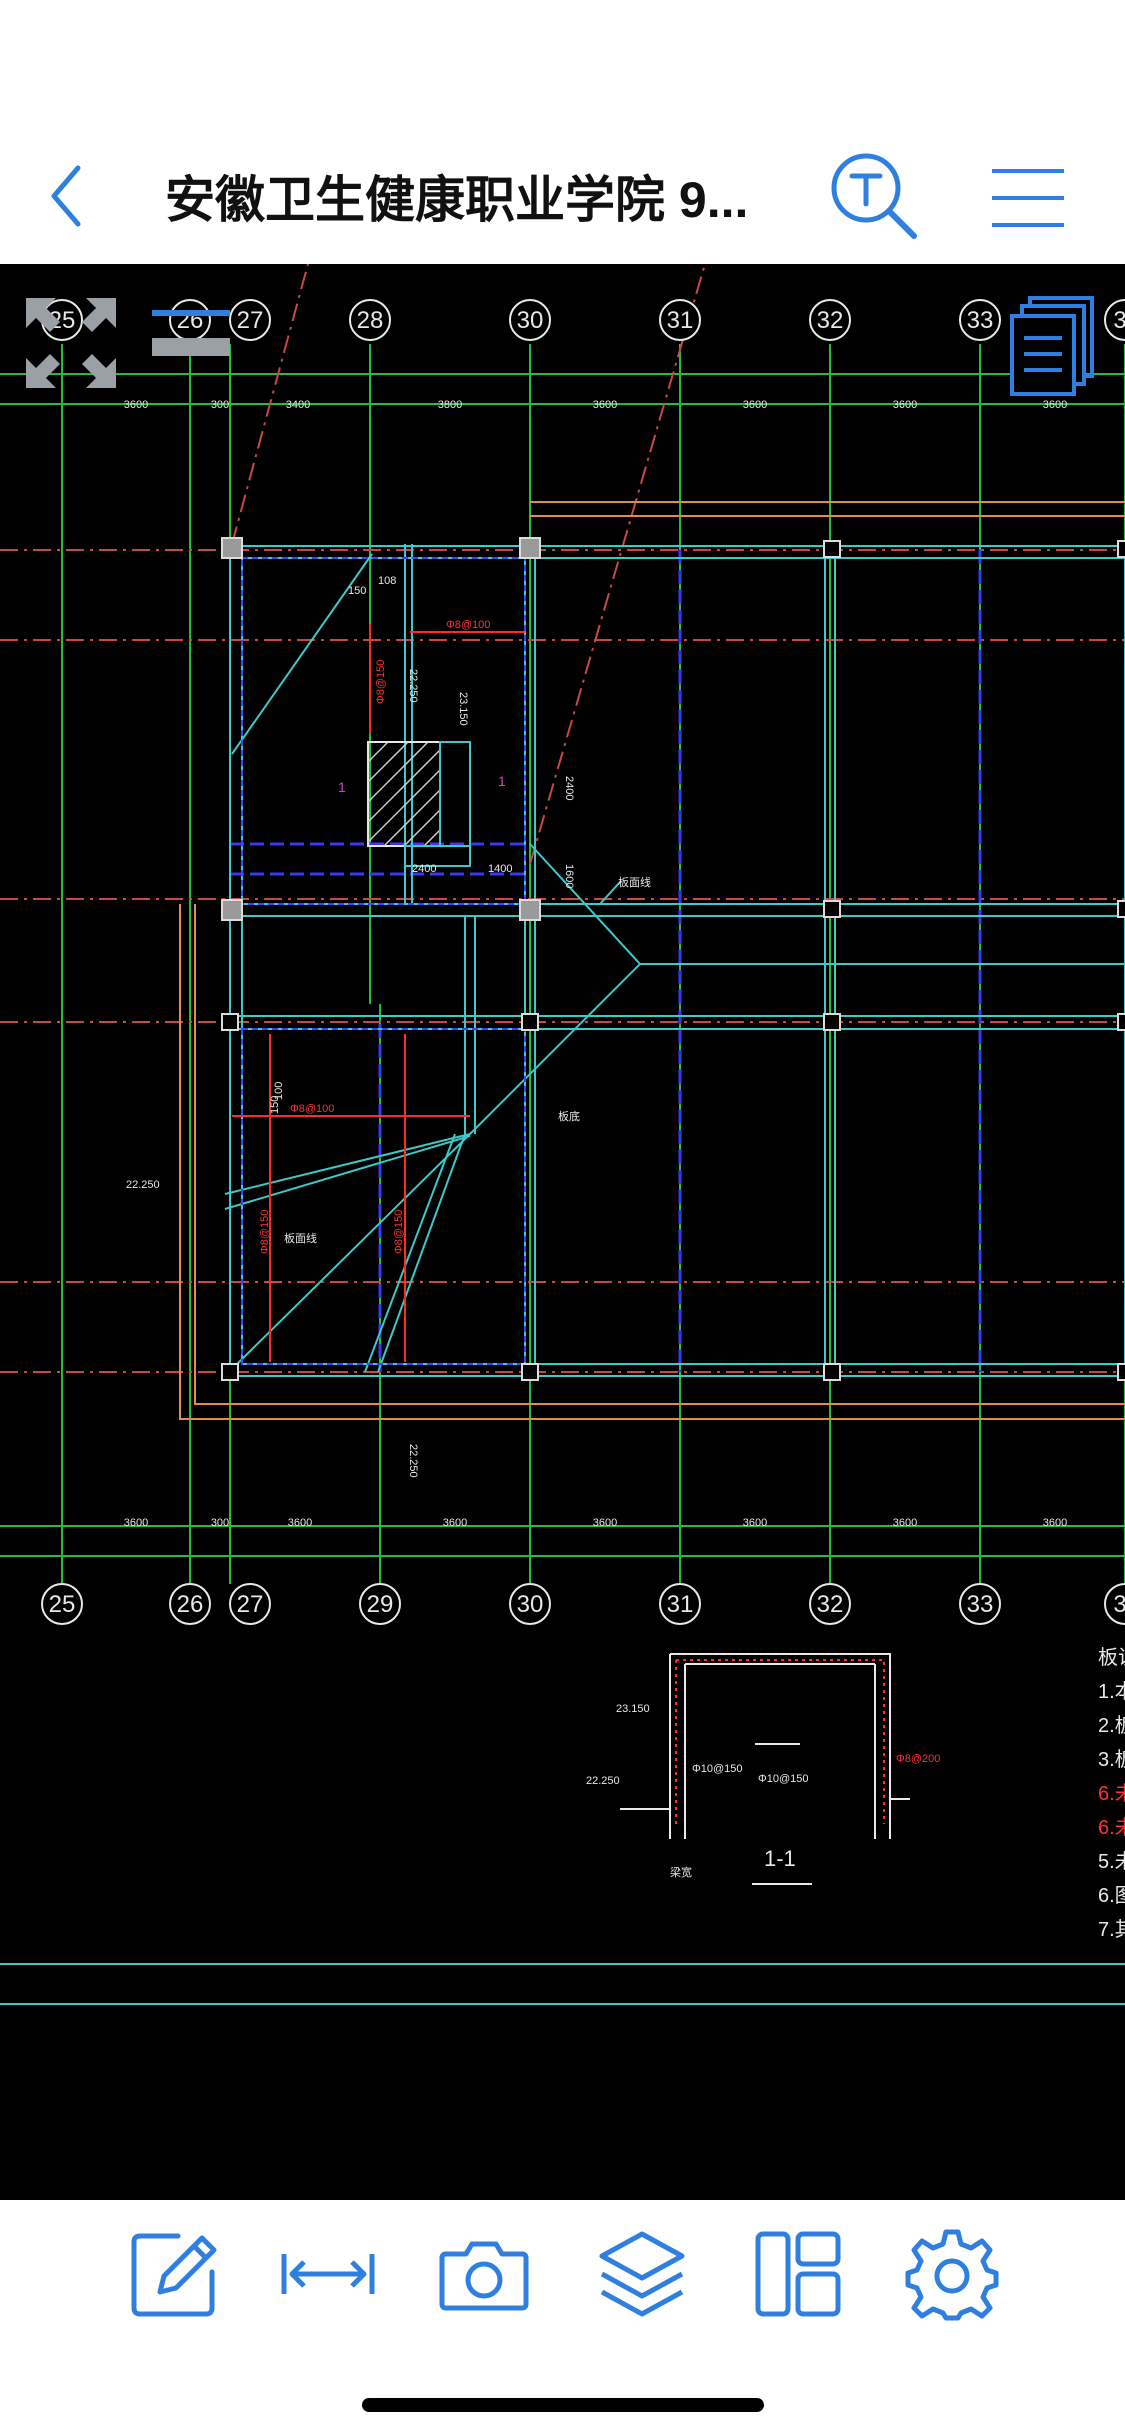  Describe the element at coordinates (563, 2405) in the screenshot. I see `home-indicator` at that location.